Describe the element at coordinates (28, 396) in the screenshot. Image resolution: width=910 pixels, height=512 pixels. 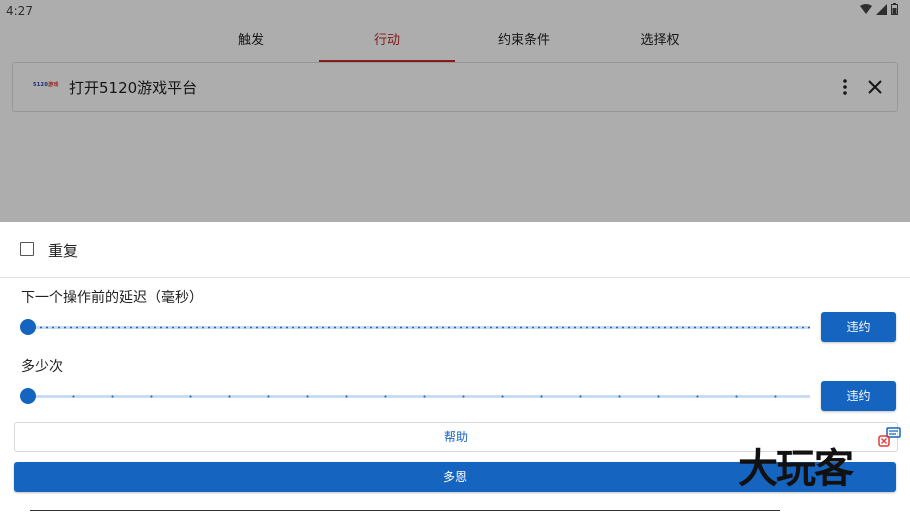
I see `count-slider-thumb` at that location.